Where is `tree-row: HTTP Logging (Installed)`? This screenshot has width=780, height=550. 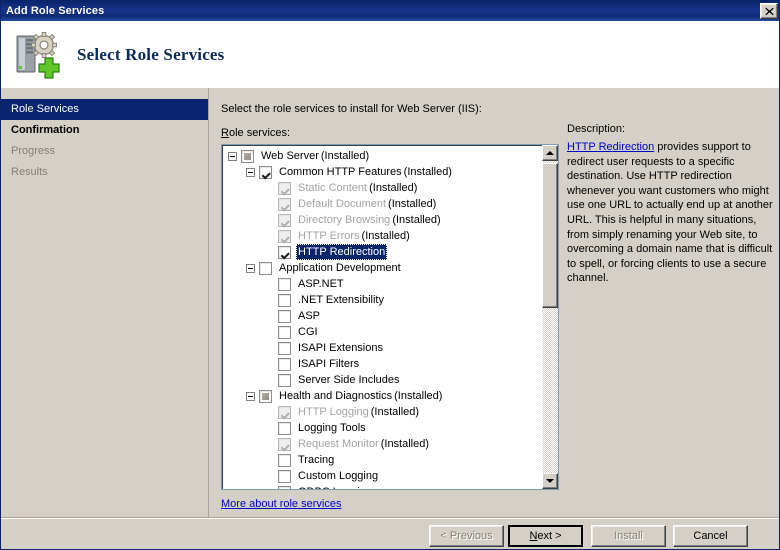 tree-row: HTTP Logging (Installed) is located at coordinates (382, 412).